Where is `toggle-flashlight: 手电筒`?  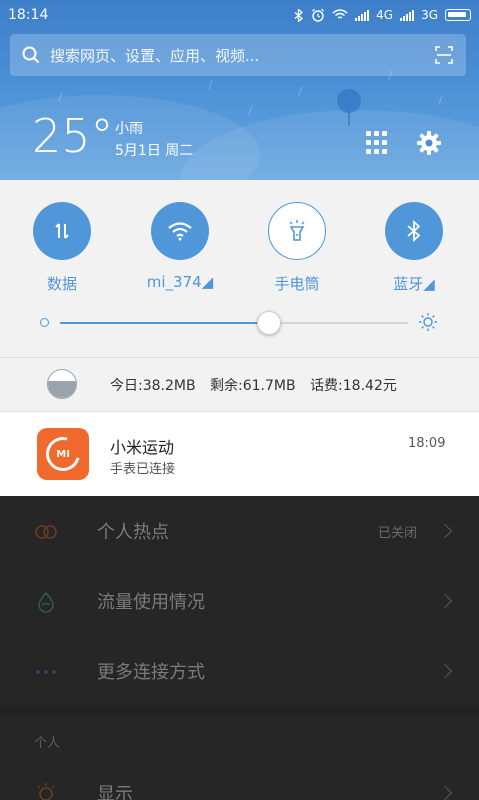 toggle-flashlight: 手电筒 is located at coordinates (297, 248).